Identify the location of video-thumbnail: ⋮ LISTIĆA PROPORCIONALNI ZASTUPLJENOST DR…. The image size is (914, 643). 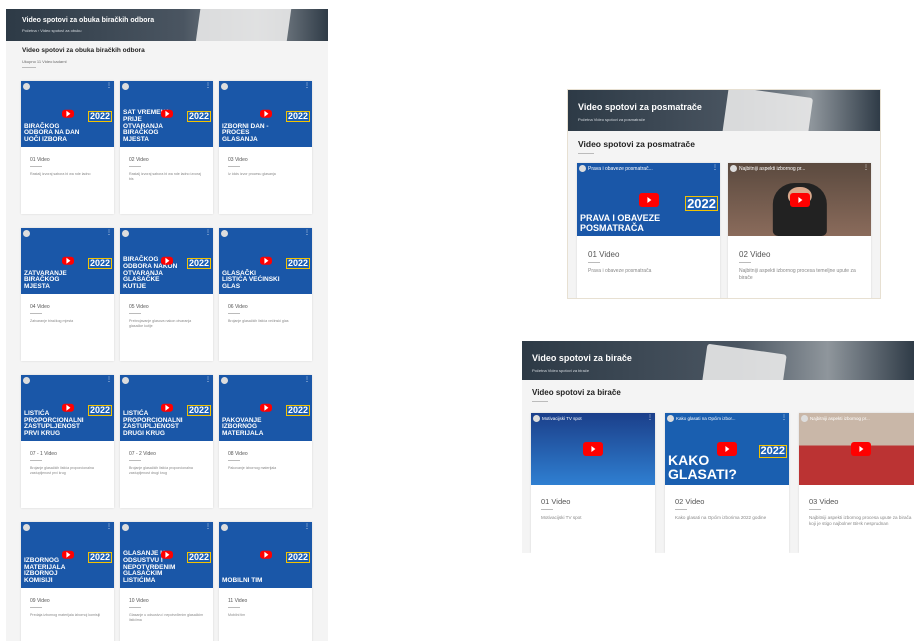
(166, 408).